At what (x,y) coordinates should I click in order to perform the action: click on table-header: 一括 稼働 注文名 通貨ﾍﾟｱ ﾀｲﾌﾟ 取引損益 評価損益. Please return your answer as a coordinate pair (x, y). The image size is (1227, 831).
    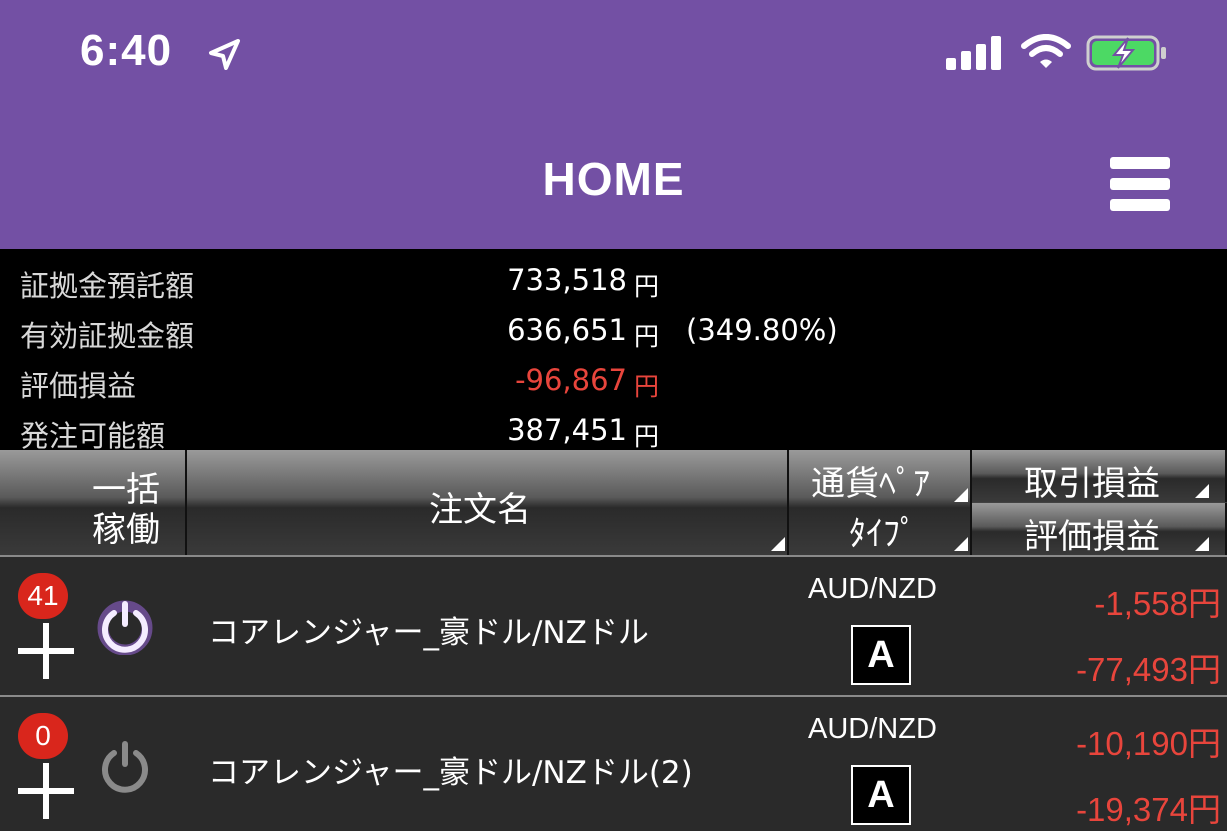
    Looking at the image, I should click on (613, 503).